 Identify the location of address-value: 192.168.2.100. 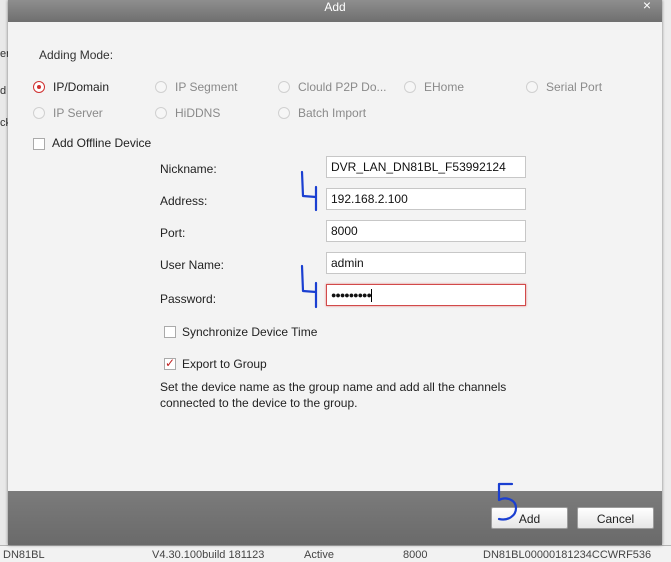
(369, 199).